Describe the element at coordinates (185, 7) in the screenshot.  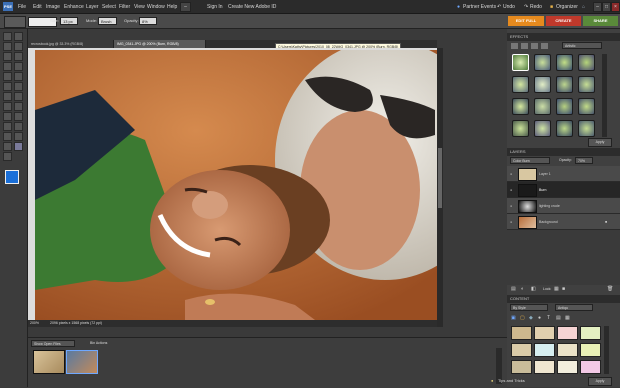
I see `minimize-icon: –` at that location.